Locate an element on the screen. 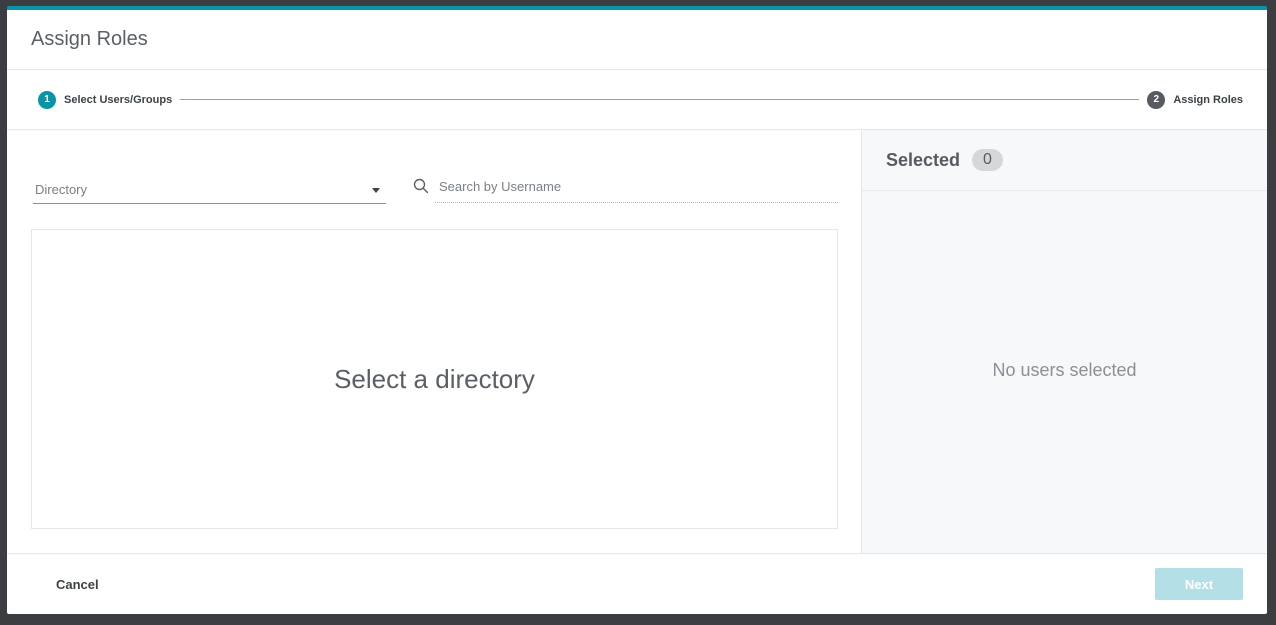  selected-title: Selected is located at coordinates (923, 159).